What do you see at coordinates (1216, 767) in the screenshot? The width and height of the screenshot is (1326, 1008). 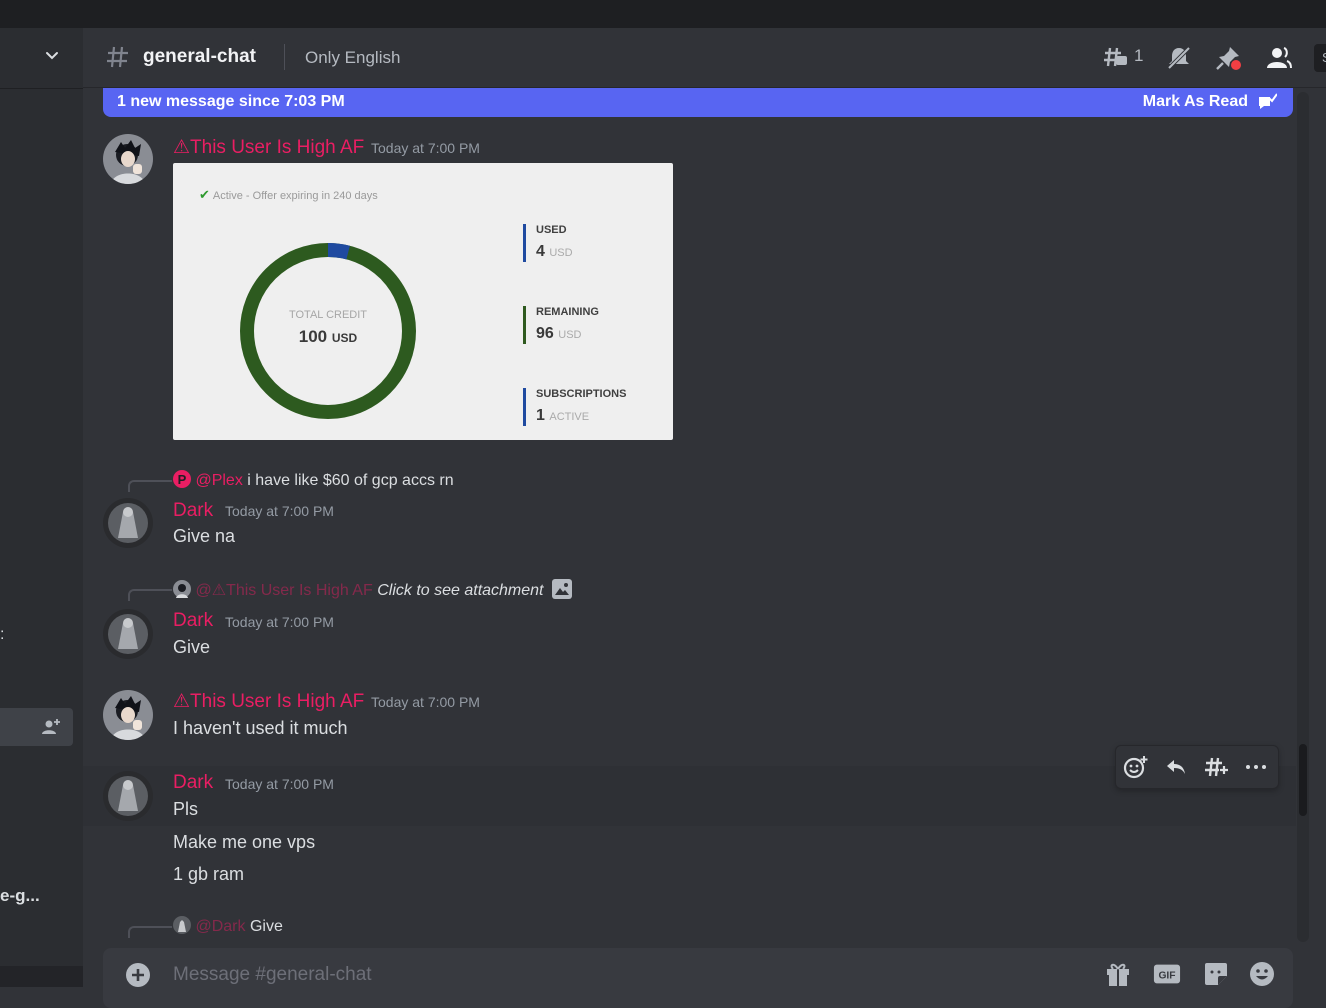 I see `create-thread-icon` at bounding box center [1216, 767].